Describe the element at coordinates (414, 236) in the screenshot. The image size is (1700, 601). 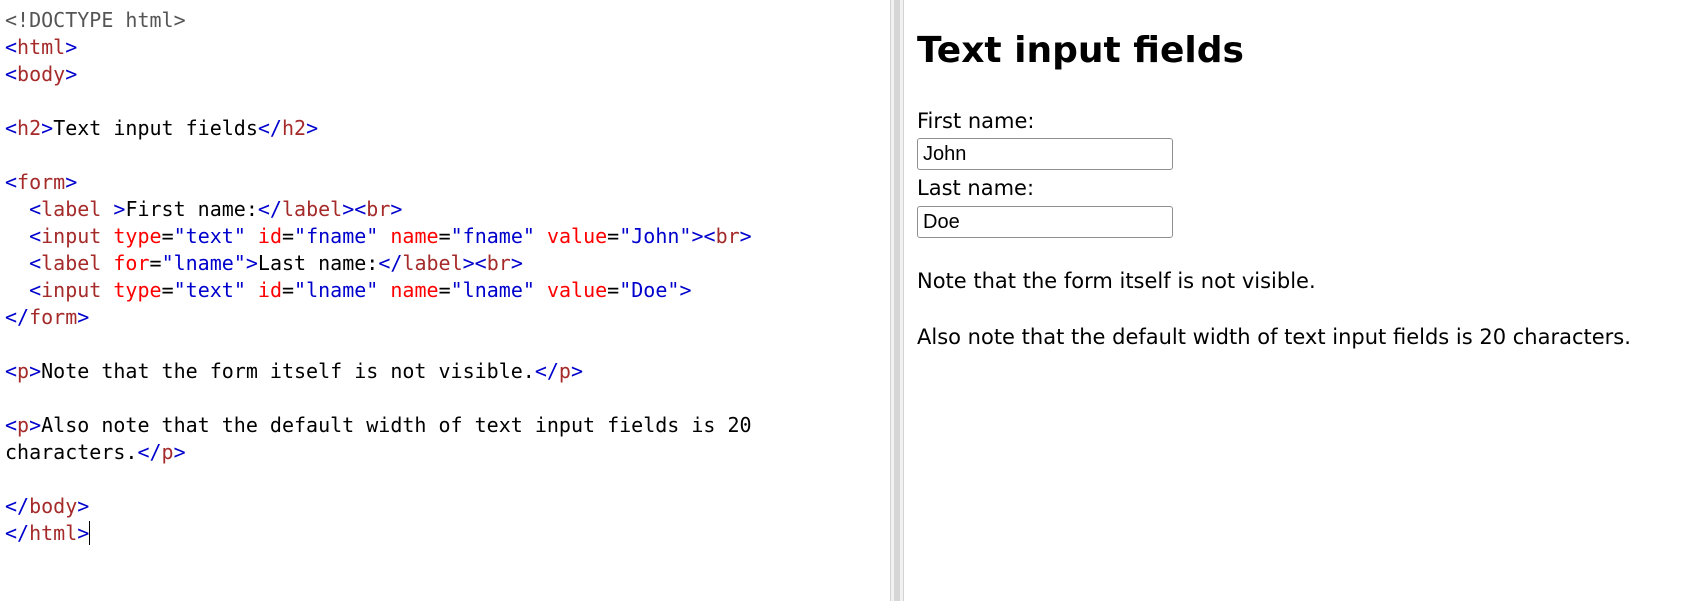
I see `code-token: name` at that location.